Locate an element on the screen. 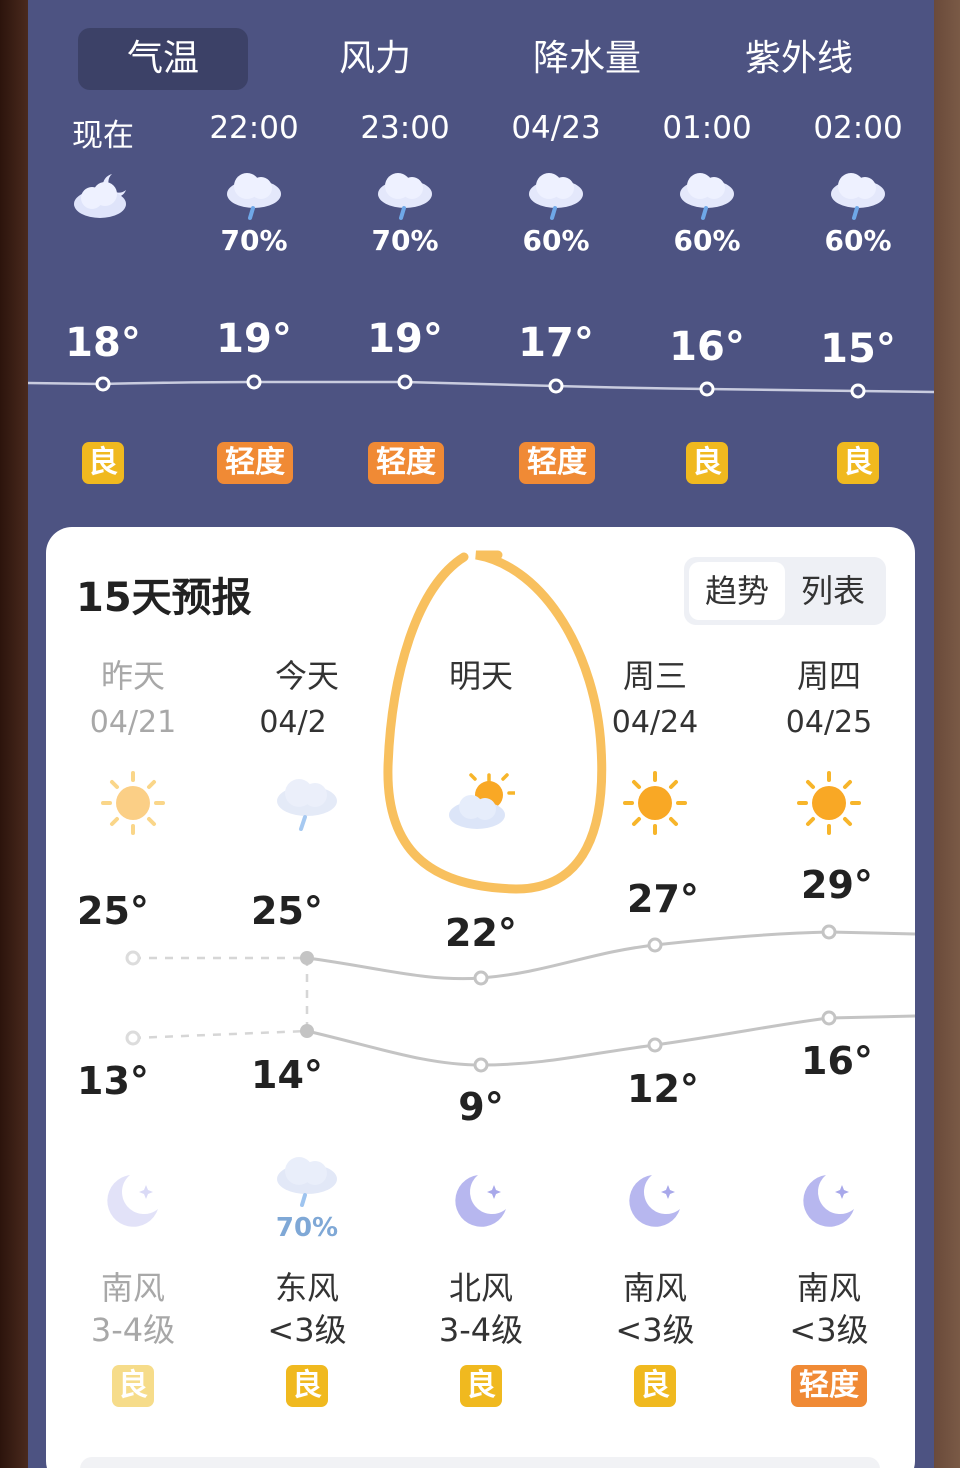 This screenshot has width=960, height=1468. low-temperature: 9° is located at coordinates (481, 1107).